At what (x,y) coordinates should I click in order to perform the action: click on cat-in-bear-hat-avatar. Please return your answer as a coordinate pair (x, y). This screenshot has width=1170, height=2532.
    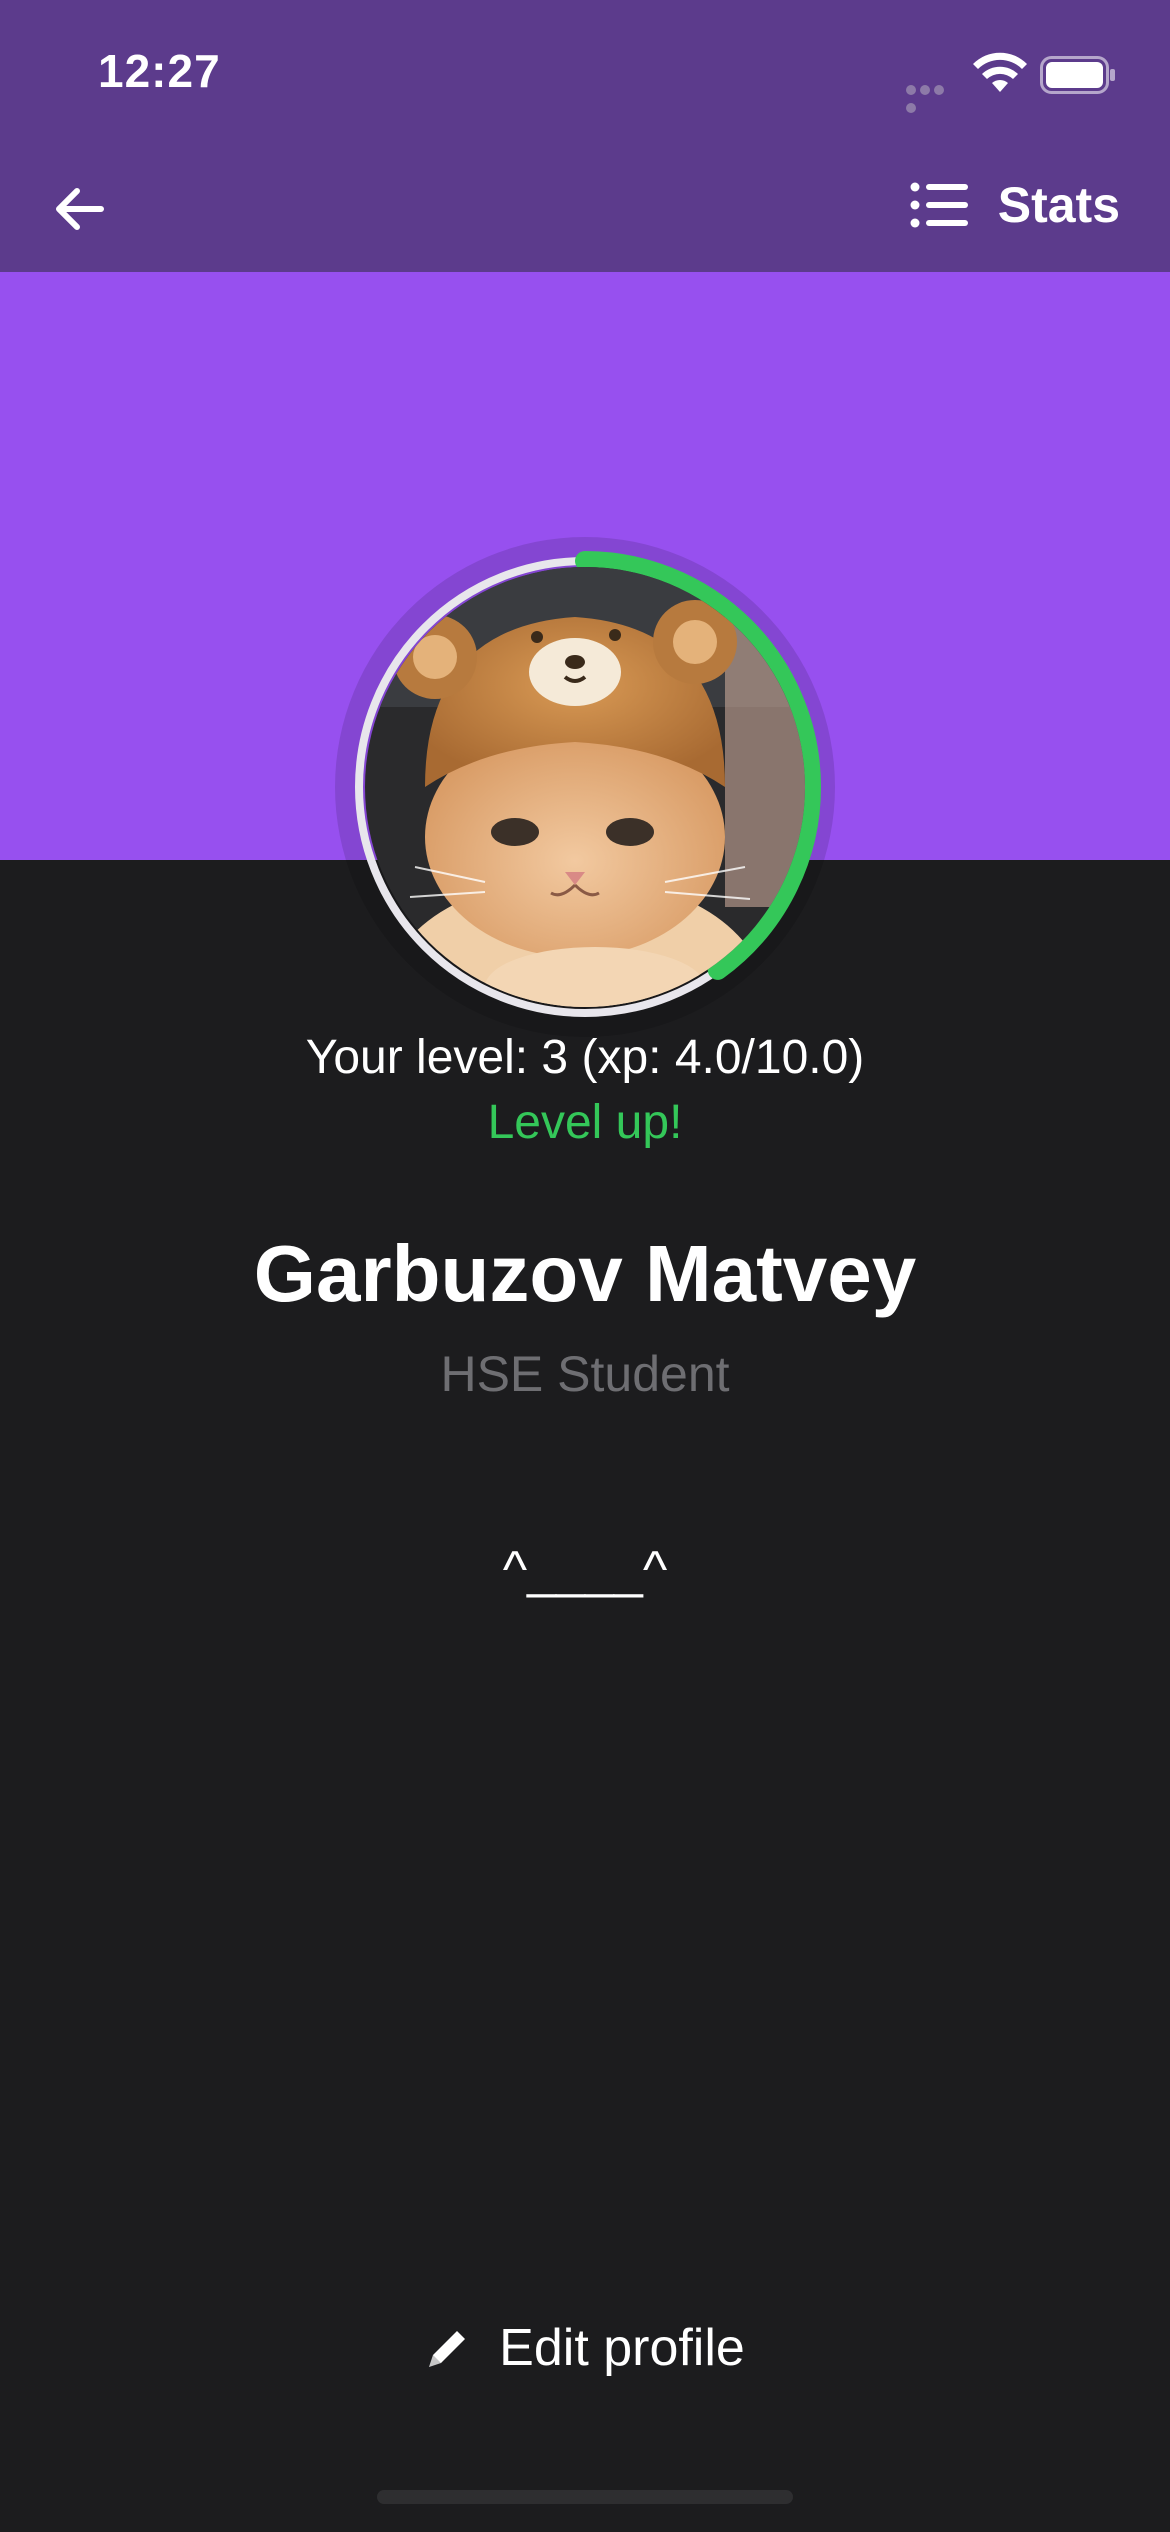
    Looking at the image, I should click on (585, 787).